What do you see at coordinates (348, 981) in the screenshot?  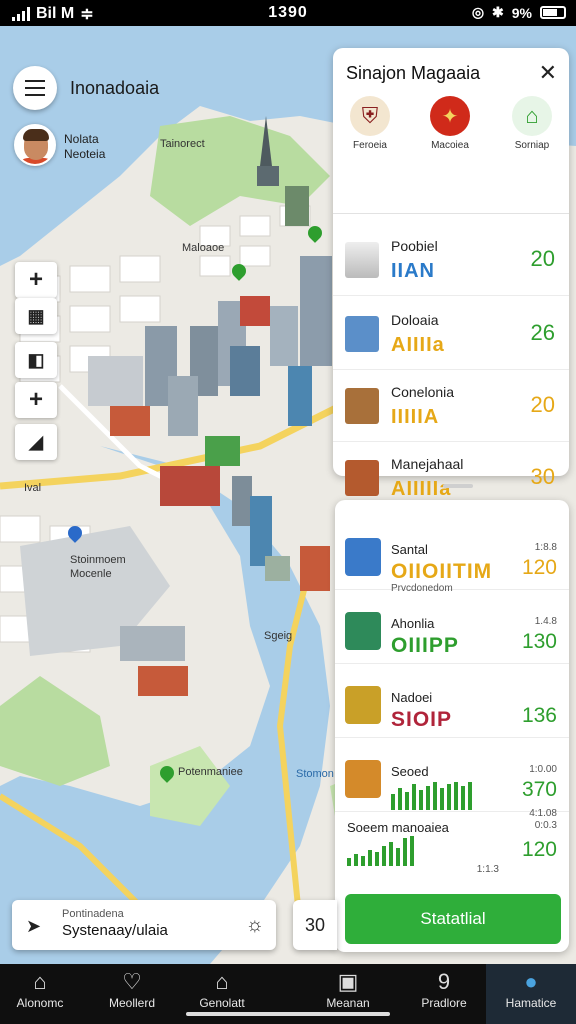 I see `screen-icon: ▣` at bounding box center [348, 981].